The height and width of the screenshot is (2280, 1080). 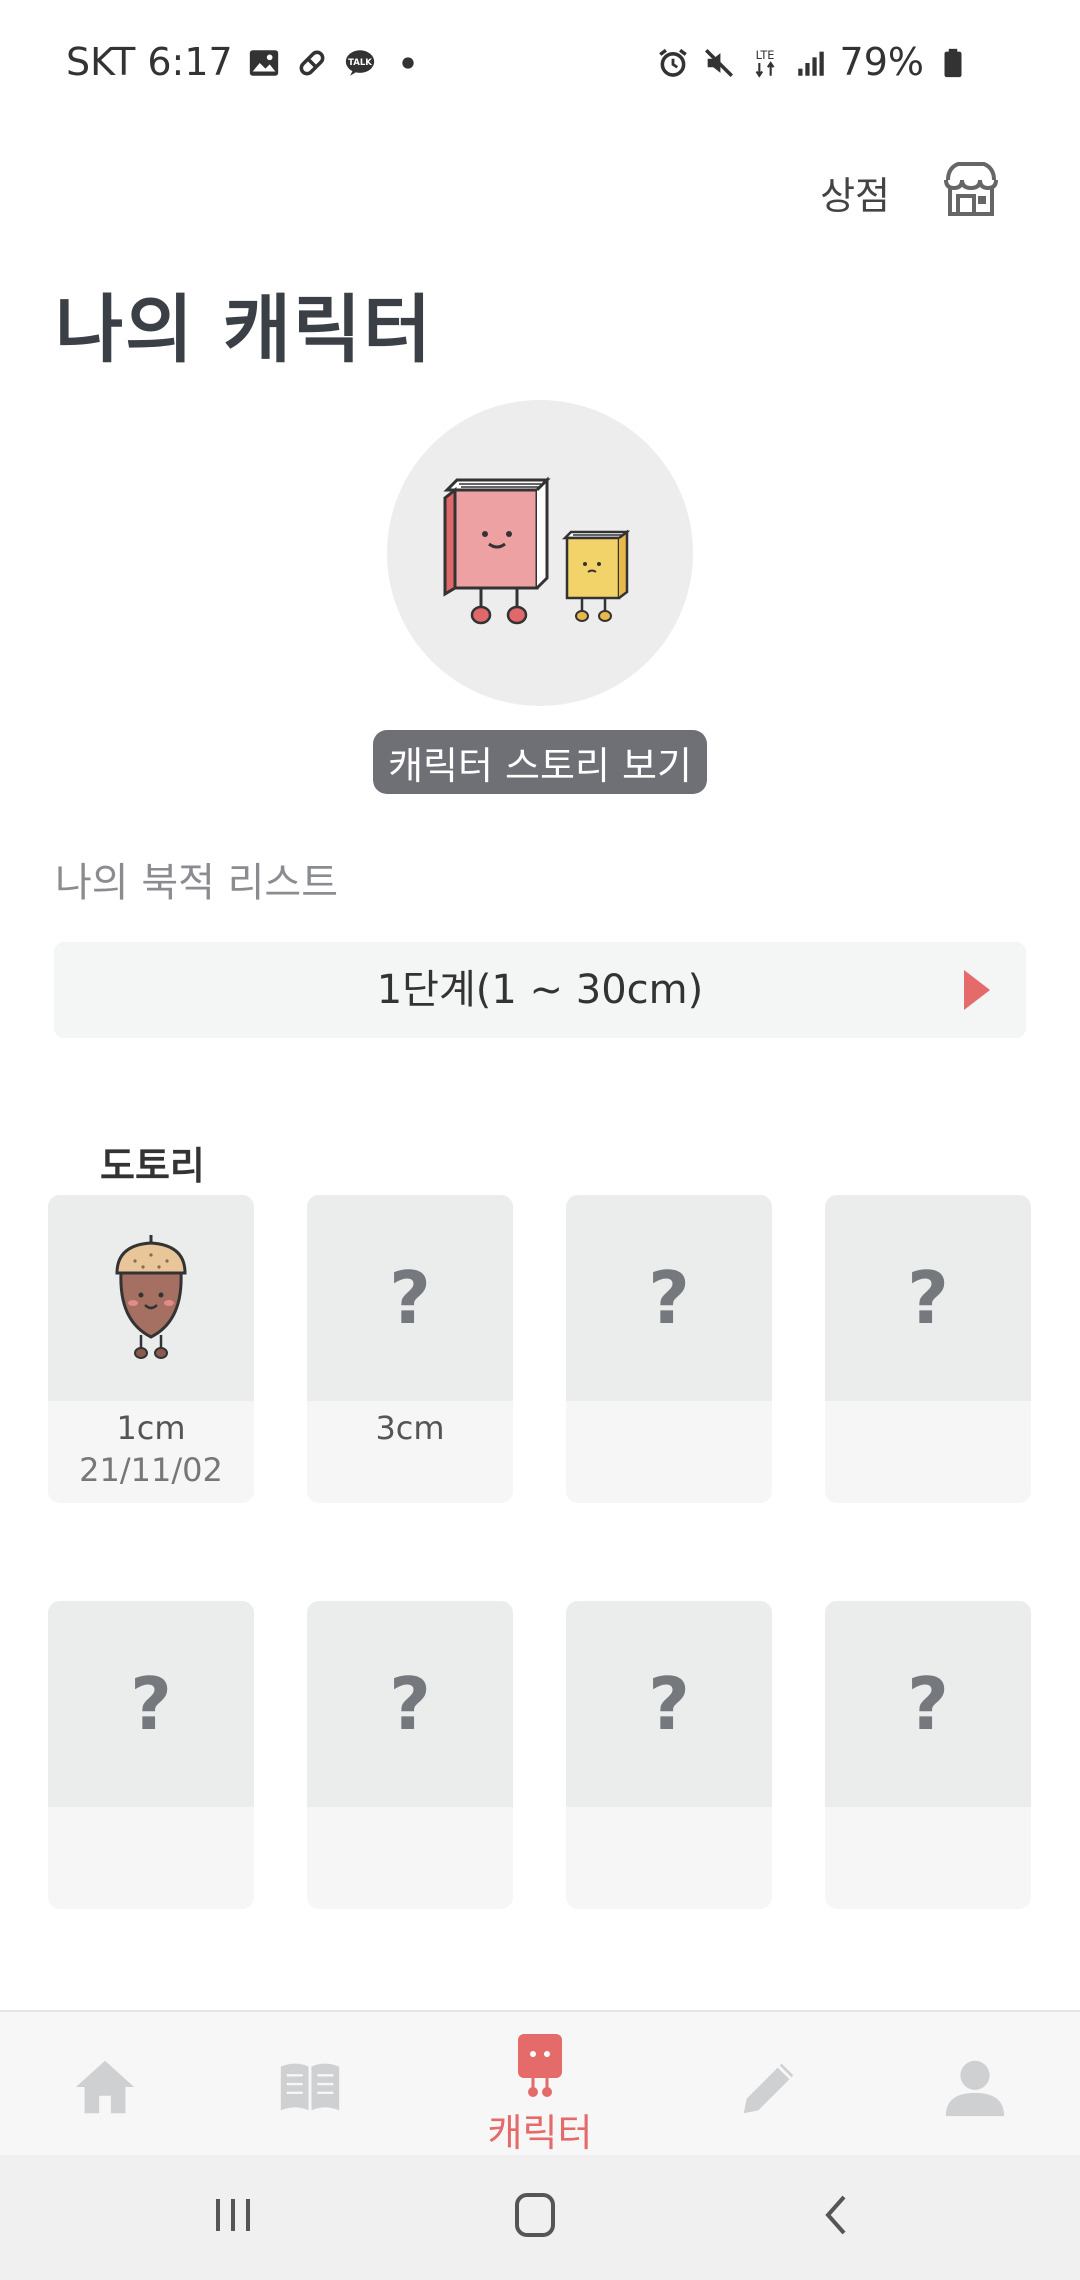 What do you see at coordinates (105, 2087) in the screenshot?
I see `home-icon` at bounding box center [105, 2087].